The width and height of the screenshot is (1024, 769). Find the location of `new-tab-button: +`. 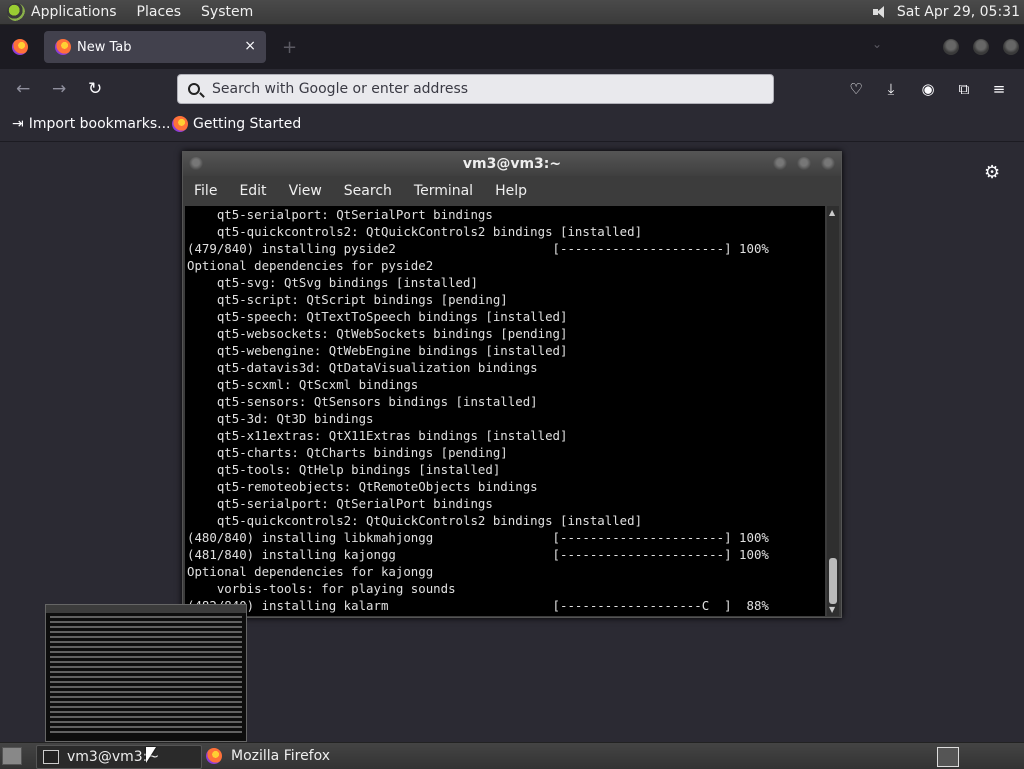

new-tab-button: + is located at coordinates (289, 47).